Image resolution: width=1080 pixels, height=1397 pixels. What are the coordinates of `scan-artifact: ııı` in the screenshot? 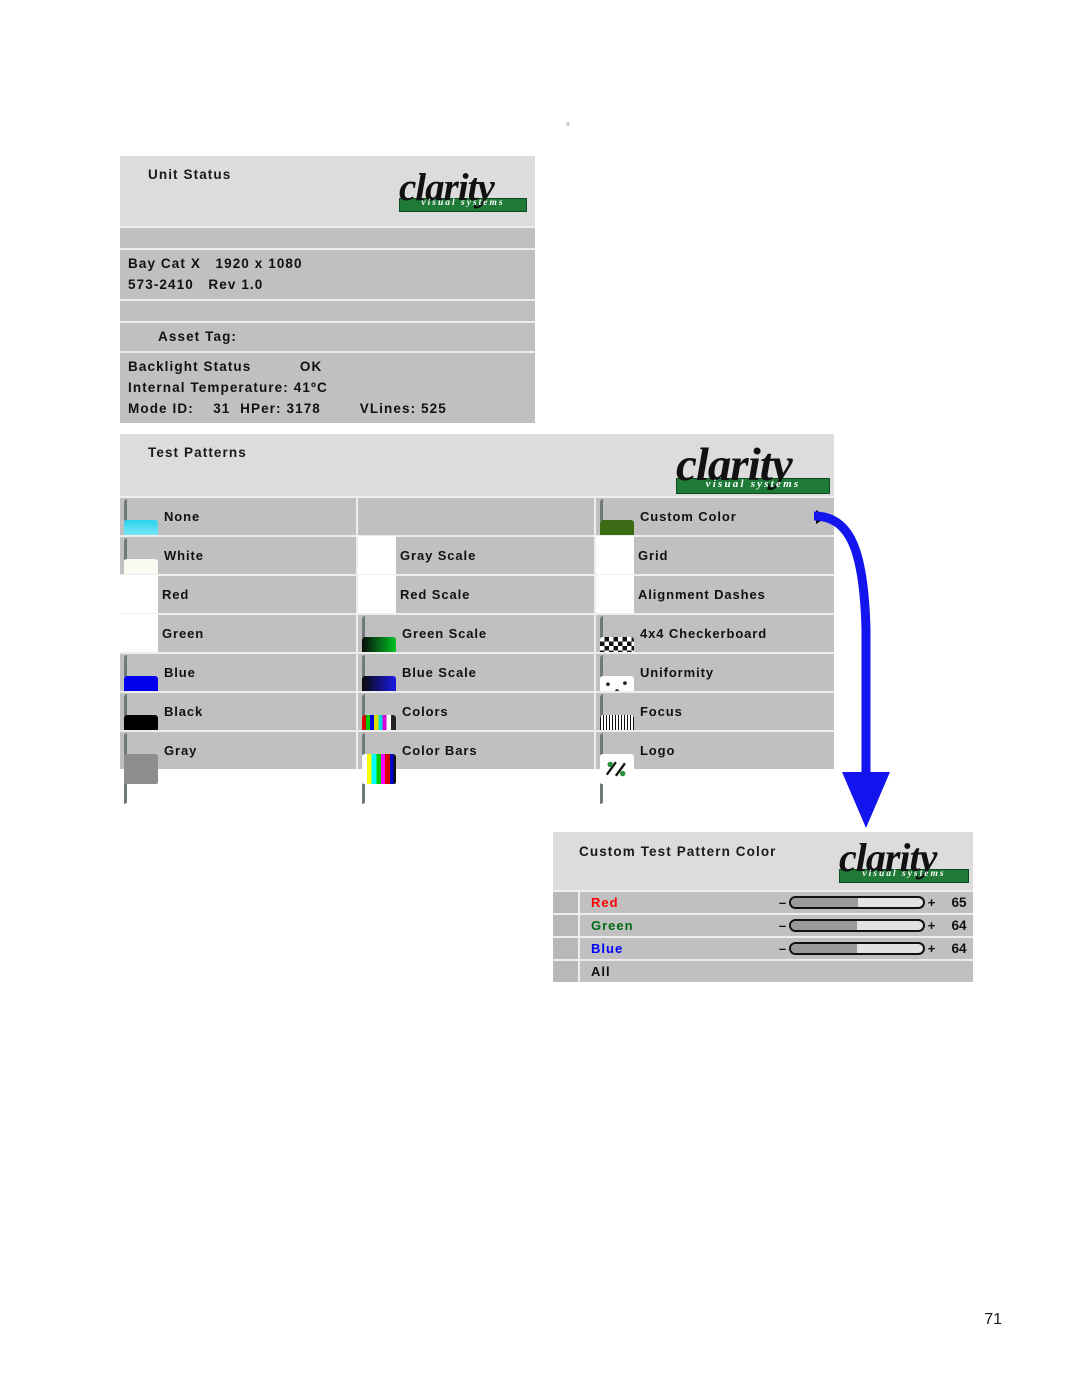 It's located at (568, 124).